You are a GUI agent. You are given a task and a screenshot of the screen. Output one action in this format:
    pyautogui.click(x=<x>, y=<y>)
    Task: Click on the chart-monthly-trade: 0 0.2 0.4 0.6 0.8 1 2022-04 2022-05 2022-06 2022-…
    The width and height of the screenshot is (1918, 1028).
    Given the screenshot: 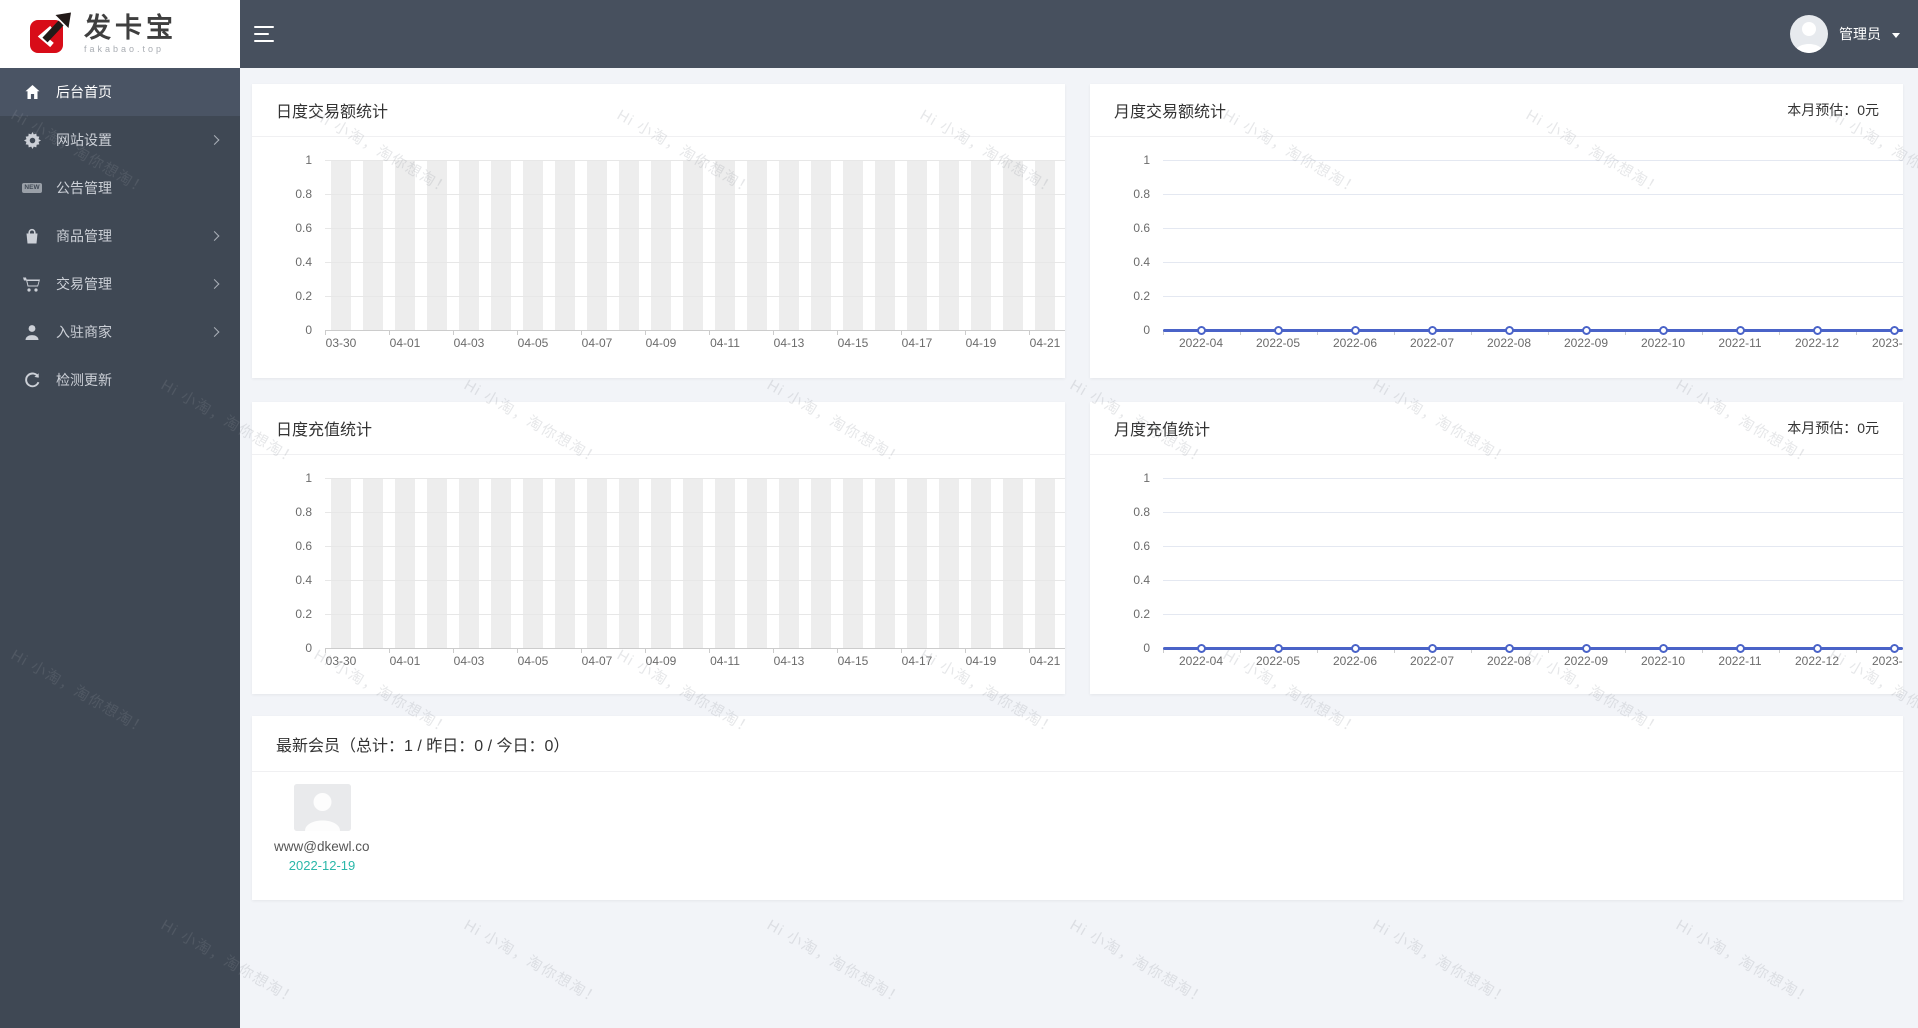 What is the action you would take?
    pyautogui.click(x=1496, y=258)
    